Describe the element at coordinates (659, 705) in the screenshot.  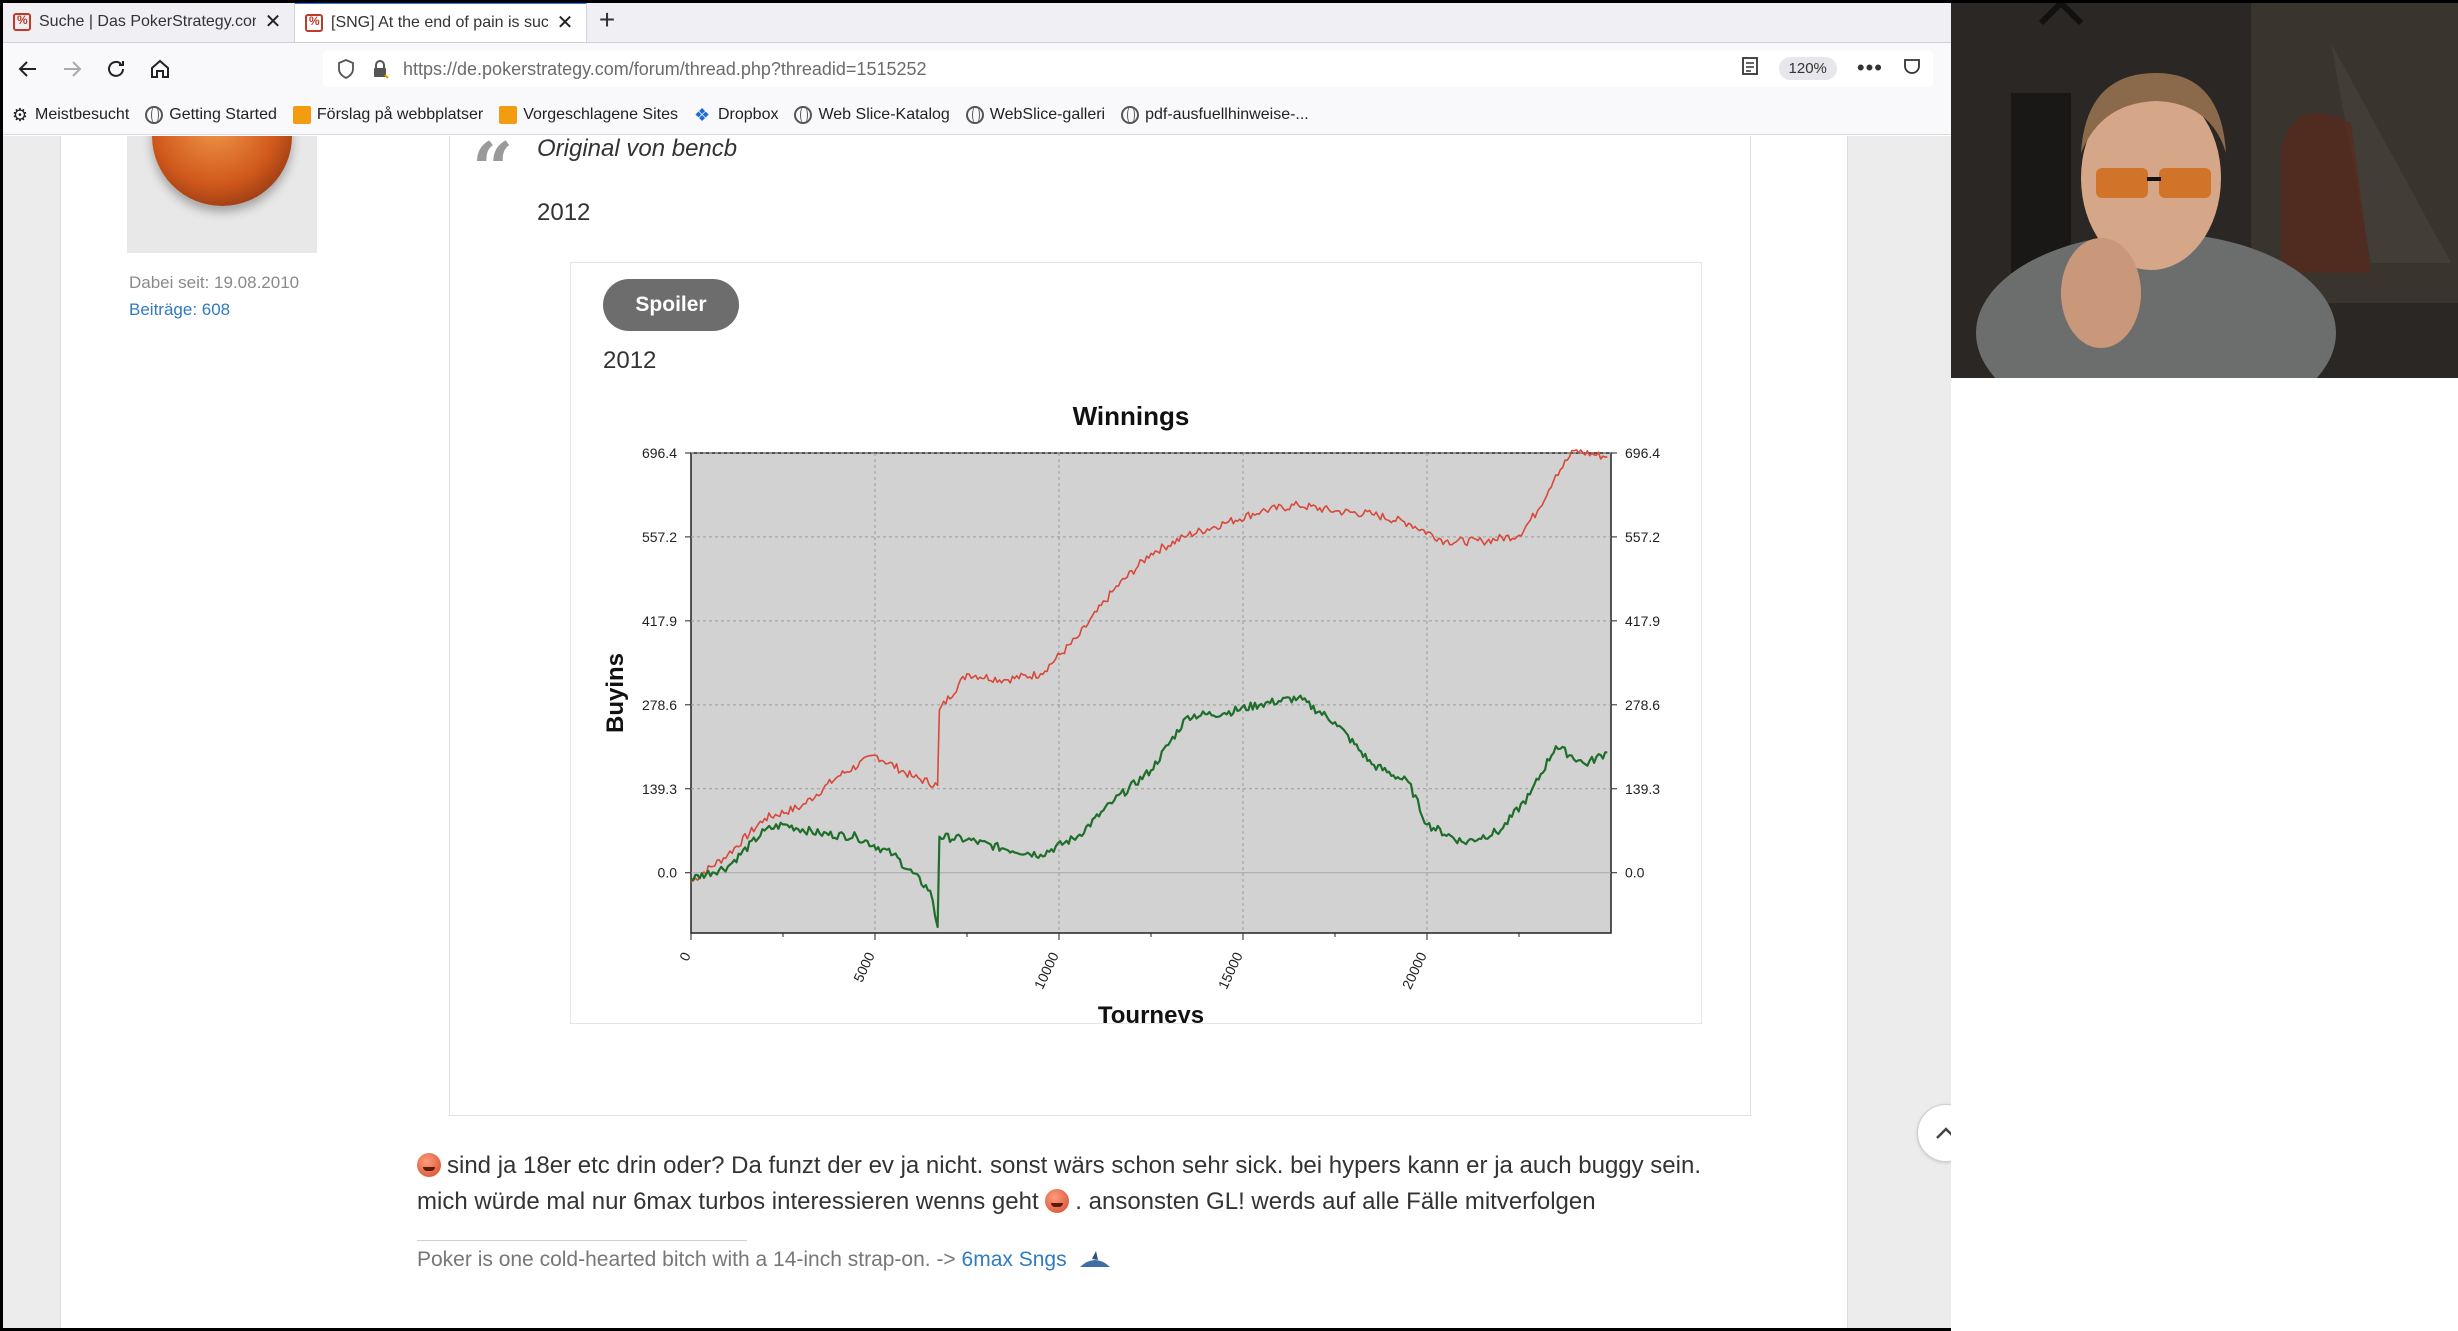
I see `y-tick-label-left: 278.6` at that location.